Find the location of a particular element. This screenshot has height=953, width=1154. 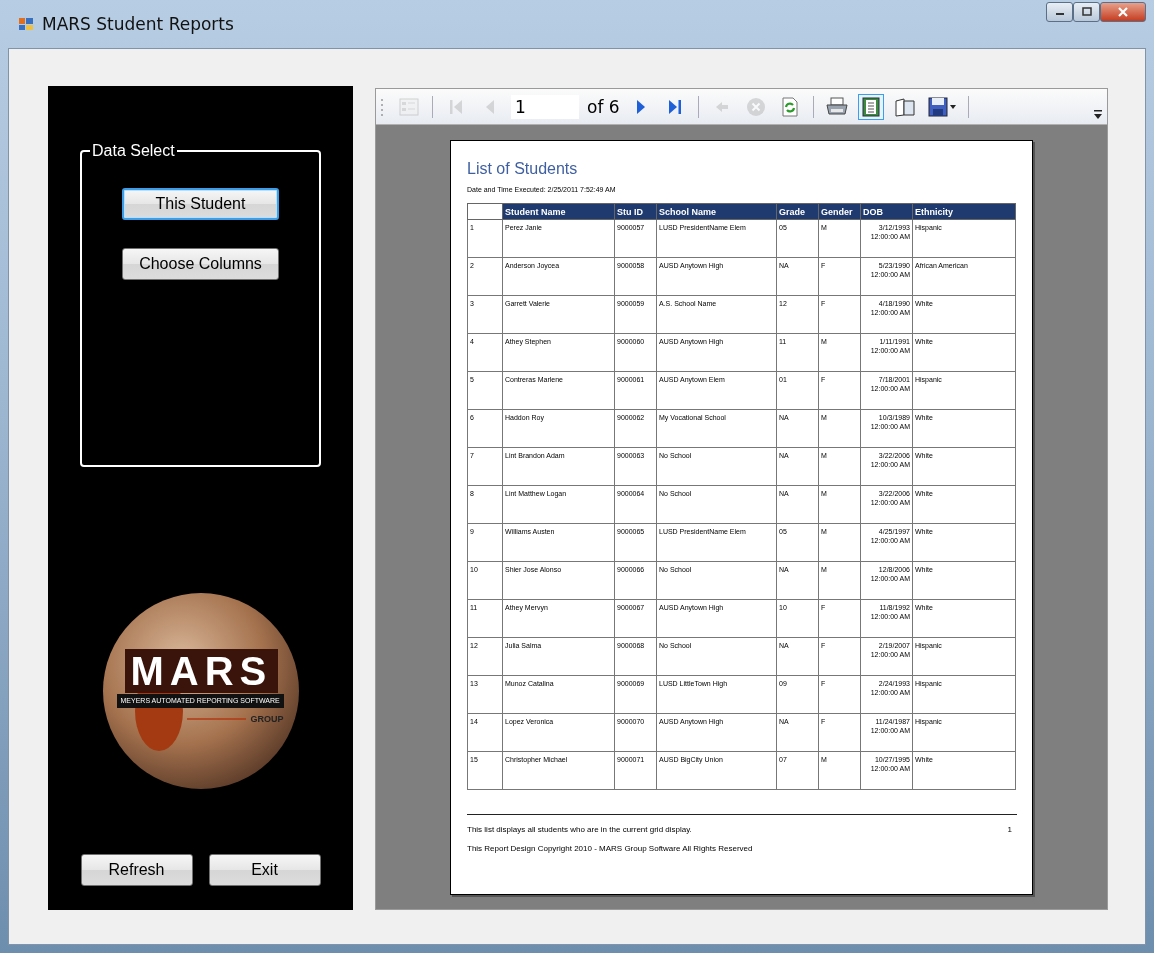

overflow-icon is located at coordinates (1098, 114).